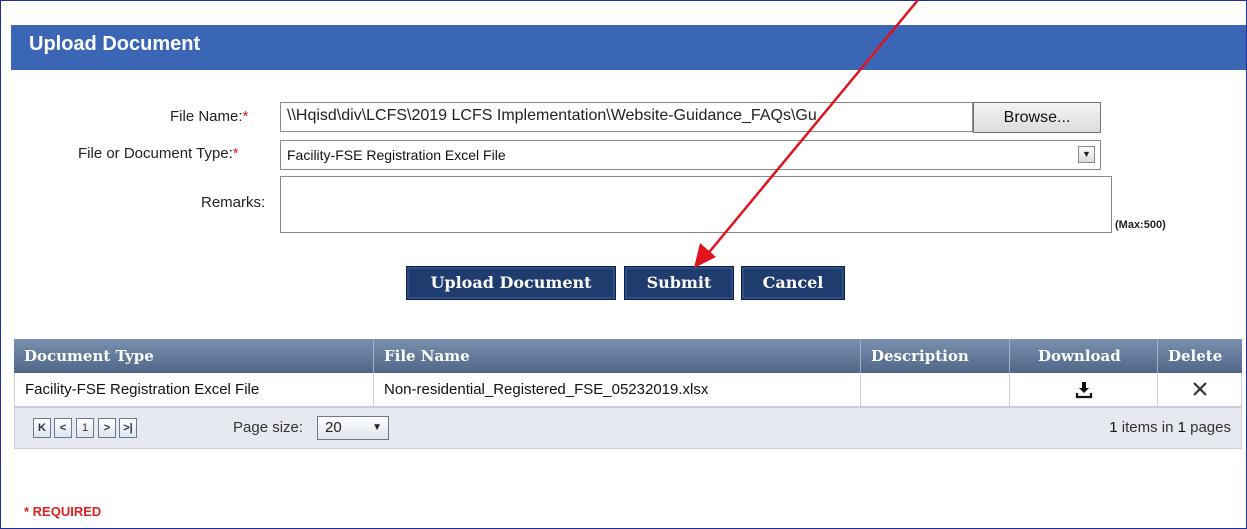 The width and height of the screenshot is (1247, 529). What do you see at coordinates (628, 47) in the screenshot?
I see `panel-header: Upload Document` at bounding box center [628, 47].